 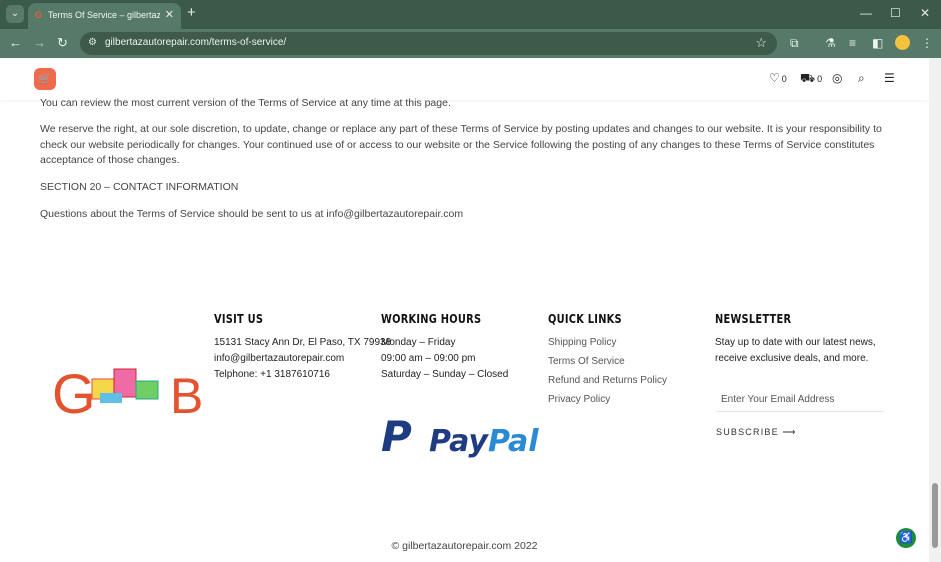 I want to click on side-panel-icon: ◧, so click(x=877, y=43).